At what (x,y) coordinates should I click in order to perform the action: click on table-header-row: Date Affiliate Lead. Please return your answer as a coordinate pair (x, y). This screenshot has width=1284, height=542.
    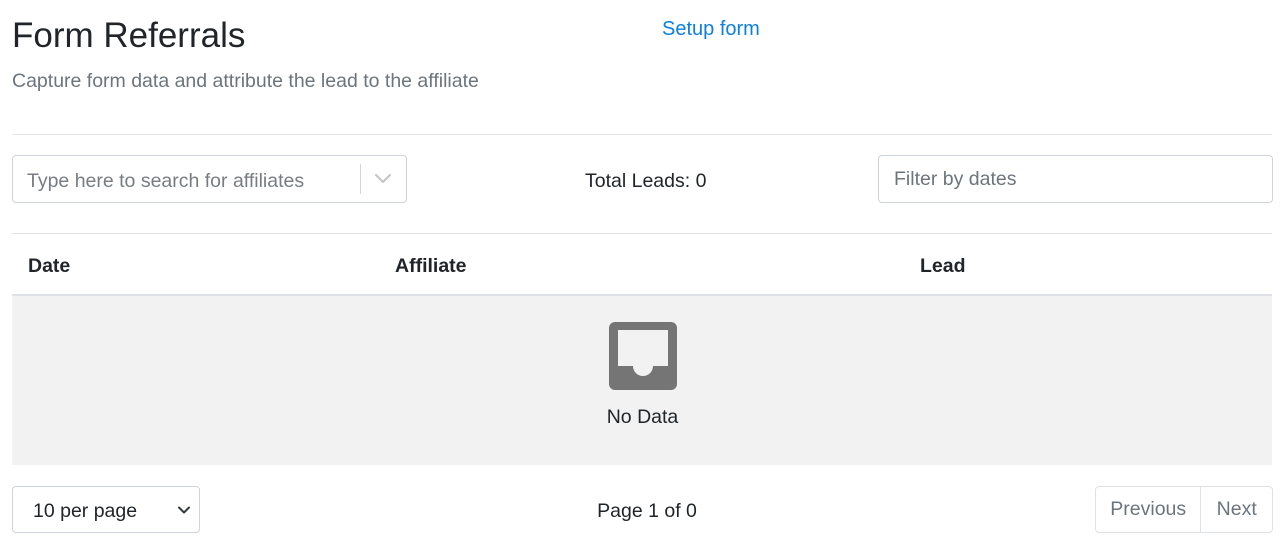
    Looking at the image, I should click on (642, 264).